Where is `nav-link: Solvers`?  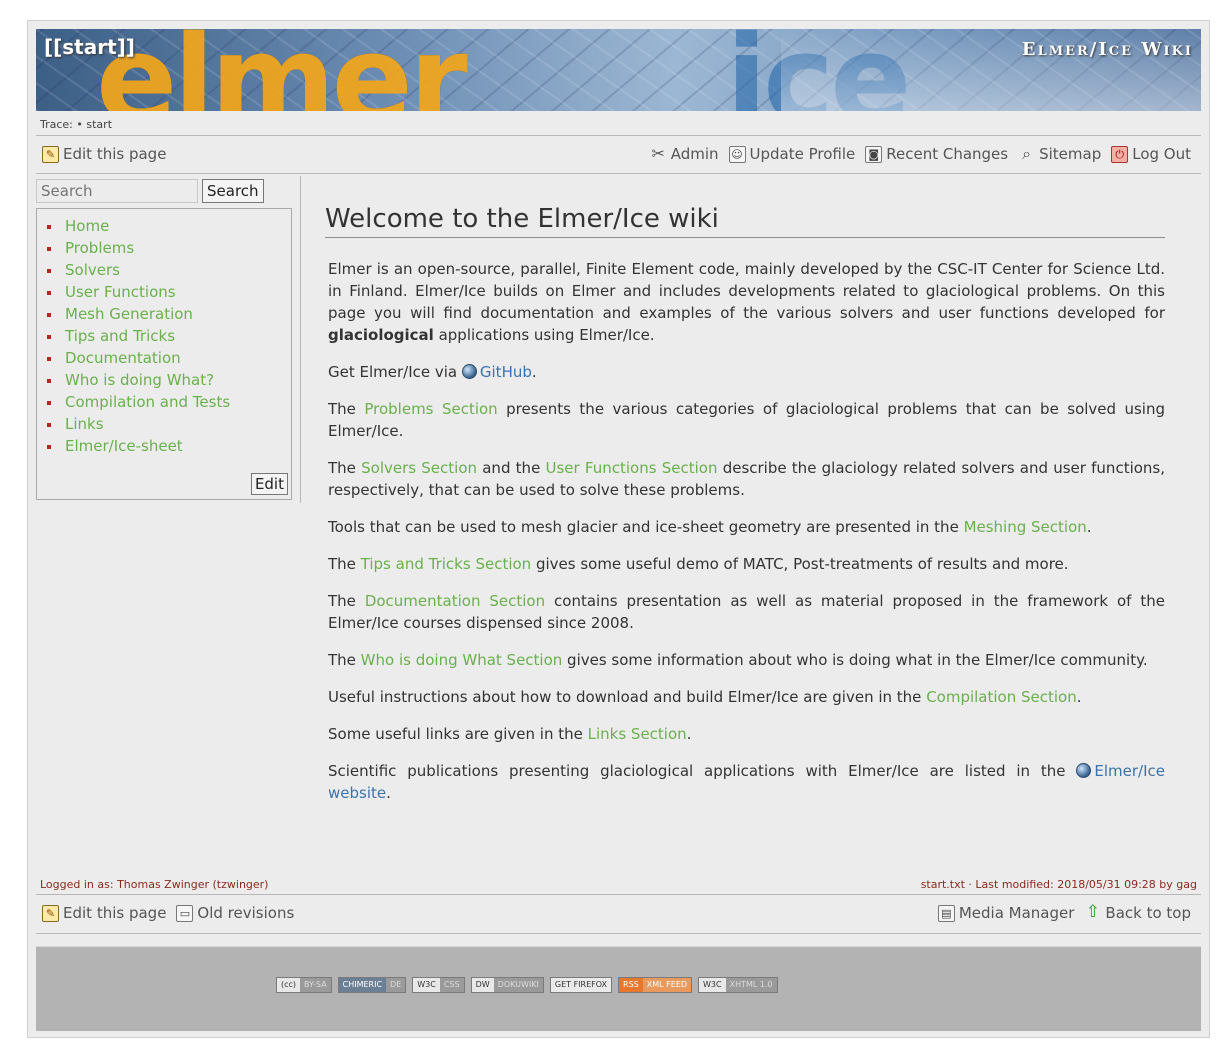 nav-link: Solvers is located at coordinates (92, 270).